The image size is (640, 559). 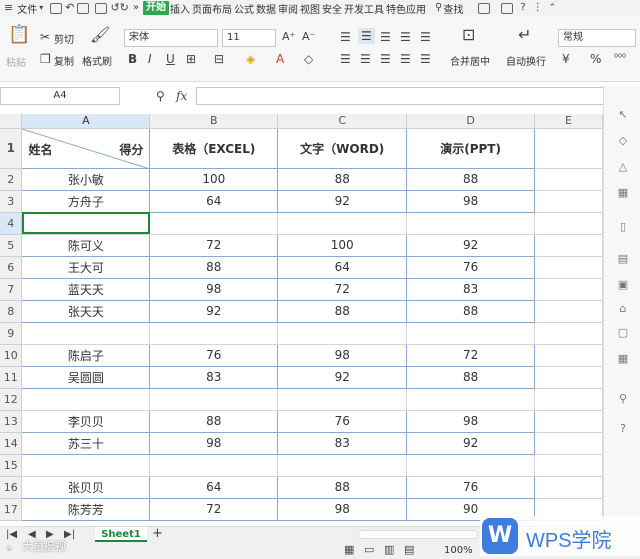 I want to click on header-ppt: 演示(PPT), so click(x=471, y=148).